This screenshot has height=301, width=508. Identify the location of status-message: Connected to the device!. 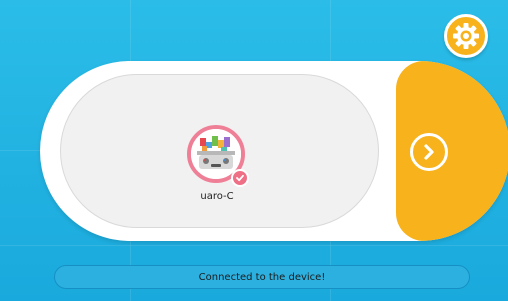
(262, 277).